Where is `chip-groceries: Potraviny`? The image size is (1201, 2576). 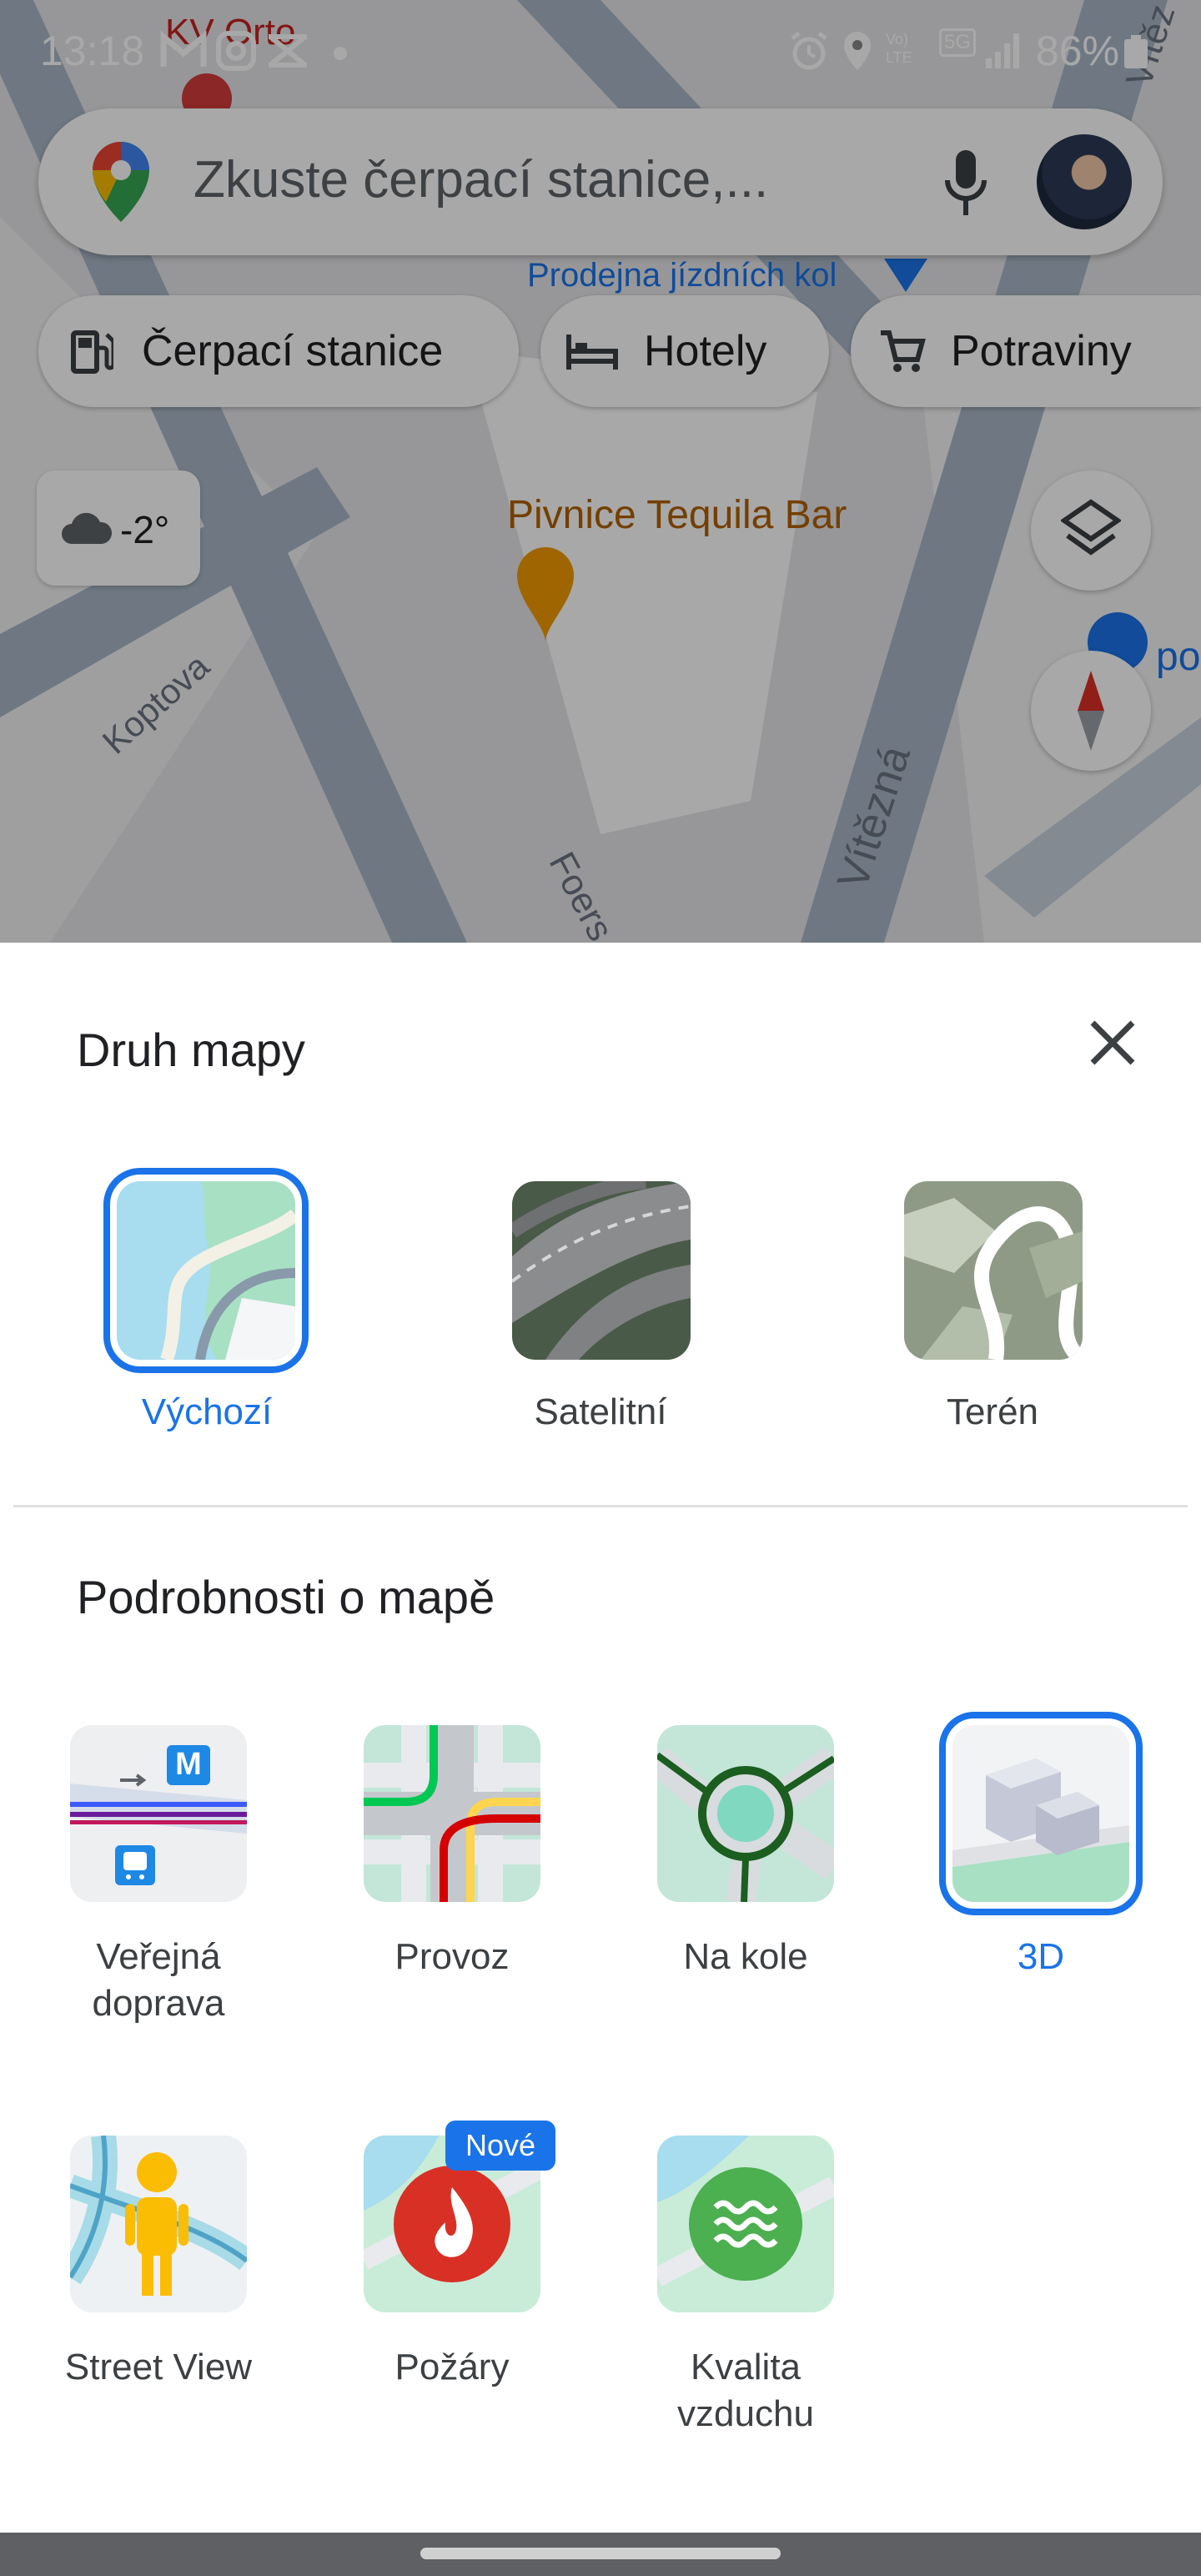
chip-groceries: Potraviny is located at coordinates (1026, 351).